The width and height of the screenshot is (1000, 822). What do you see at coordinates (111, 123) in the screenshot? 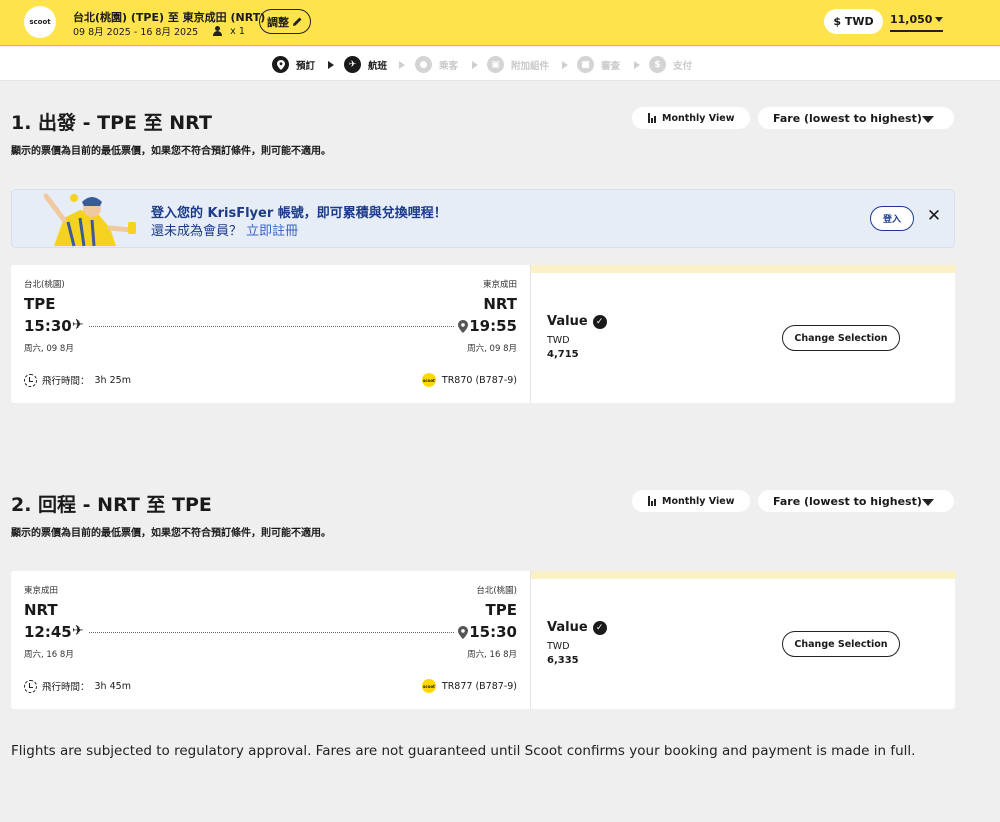
I see `outbound-title: 1. 出發 - TPE 至 NRT` at bounding box center [111, 123].